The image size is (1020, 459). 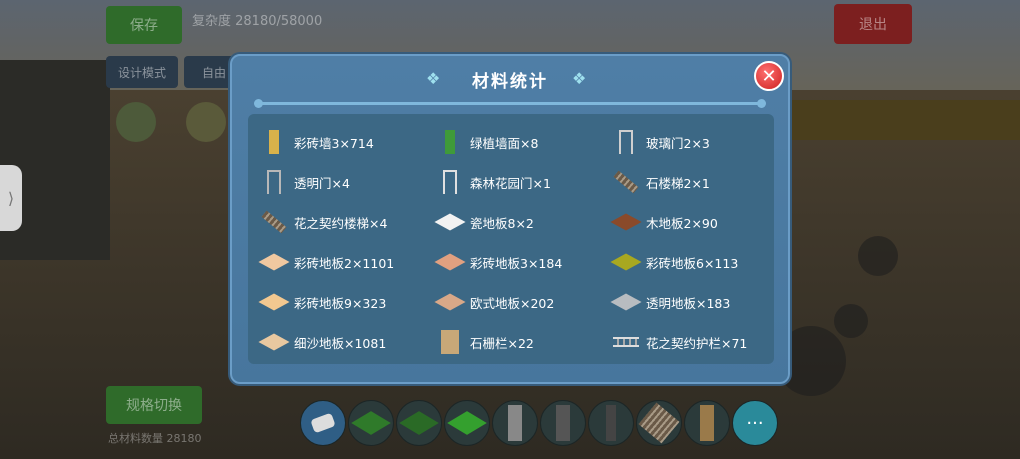 I want to click on material-total: 总材料数量 28180, so click(x=155, y=438).